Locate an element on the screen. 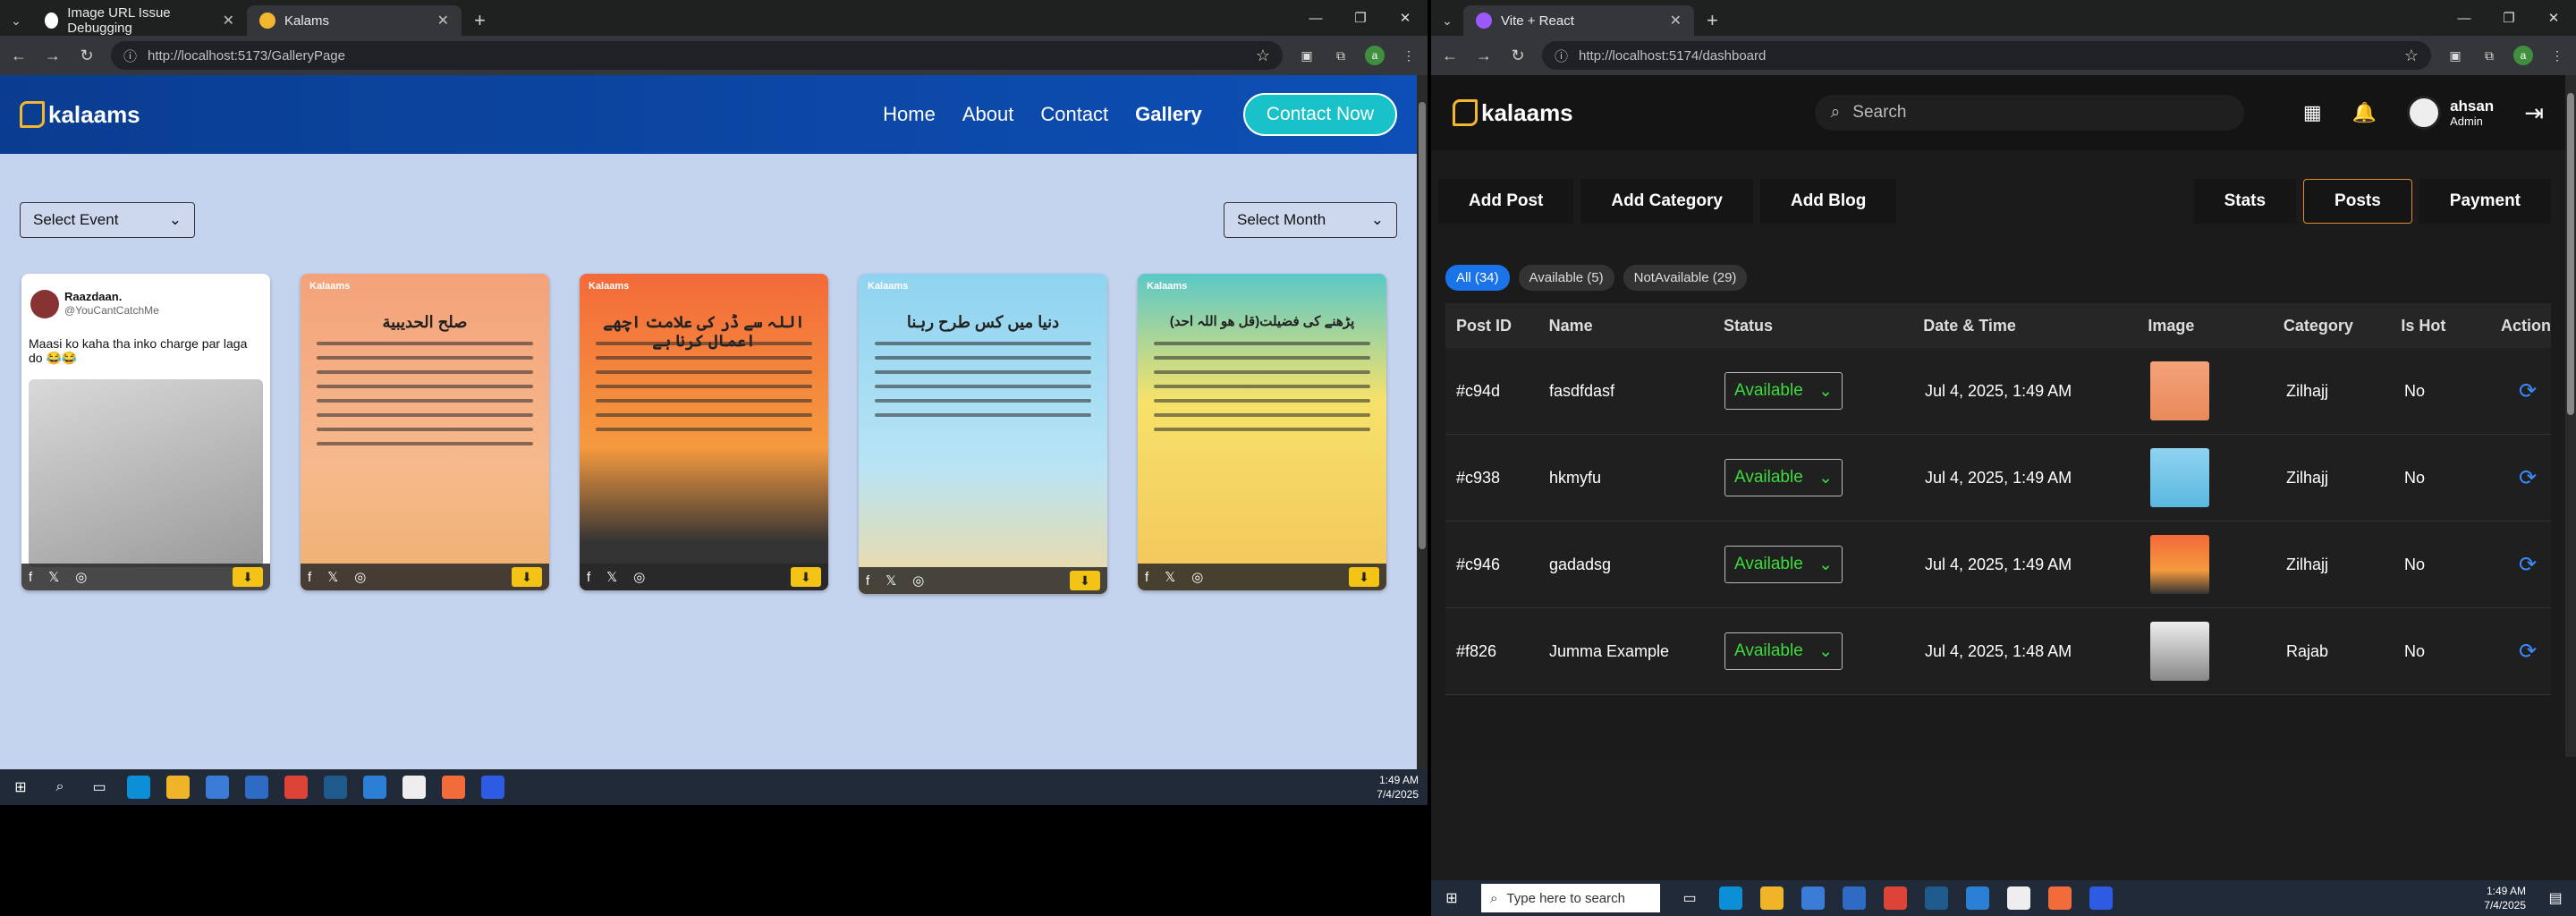  site-logo: kalaams is located at coordinates (80, 115).